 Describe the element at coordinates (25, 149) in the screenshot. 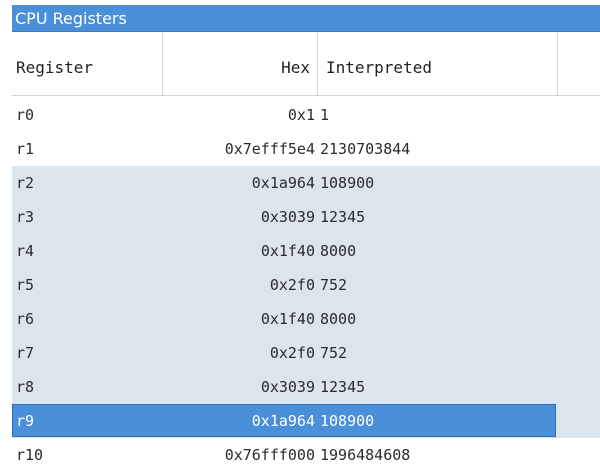

I see `register-name: r1` at that location.